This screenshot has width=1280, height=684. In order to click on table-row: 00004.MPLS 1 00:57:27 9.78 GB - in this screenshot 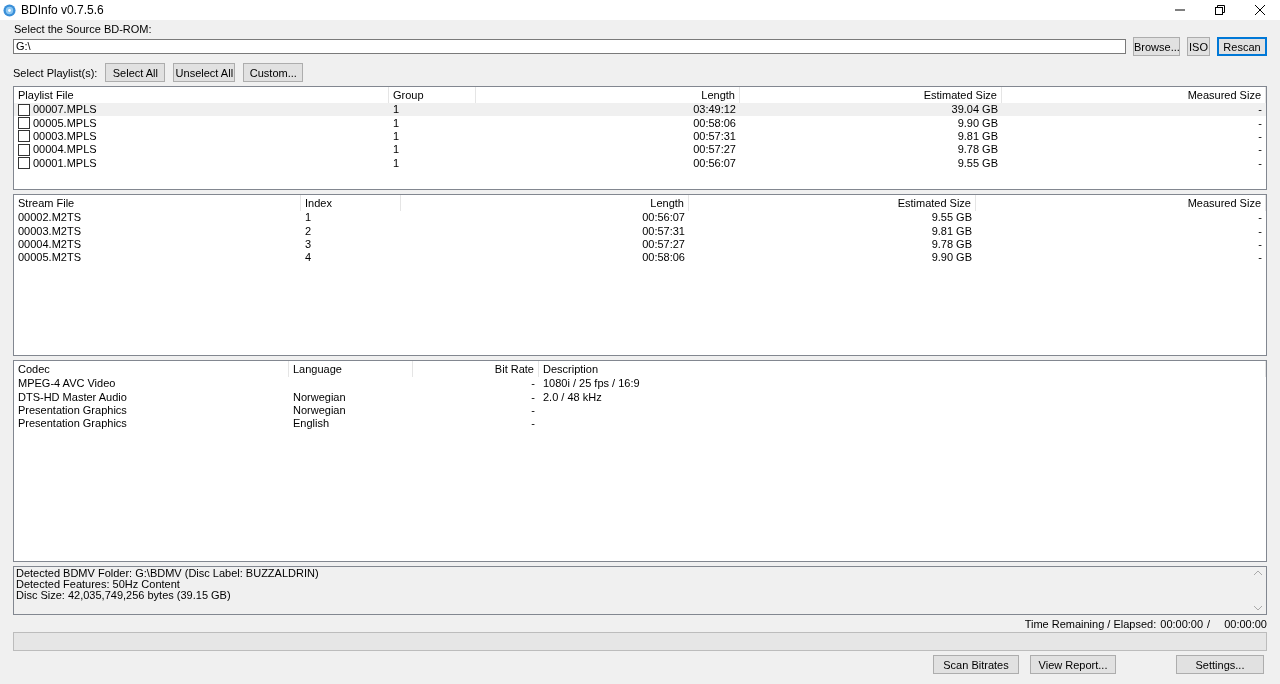, I will do `click(640, 150)`.